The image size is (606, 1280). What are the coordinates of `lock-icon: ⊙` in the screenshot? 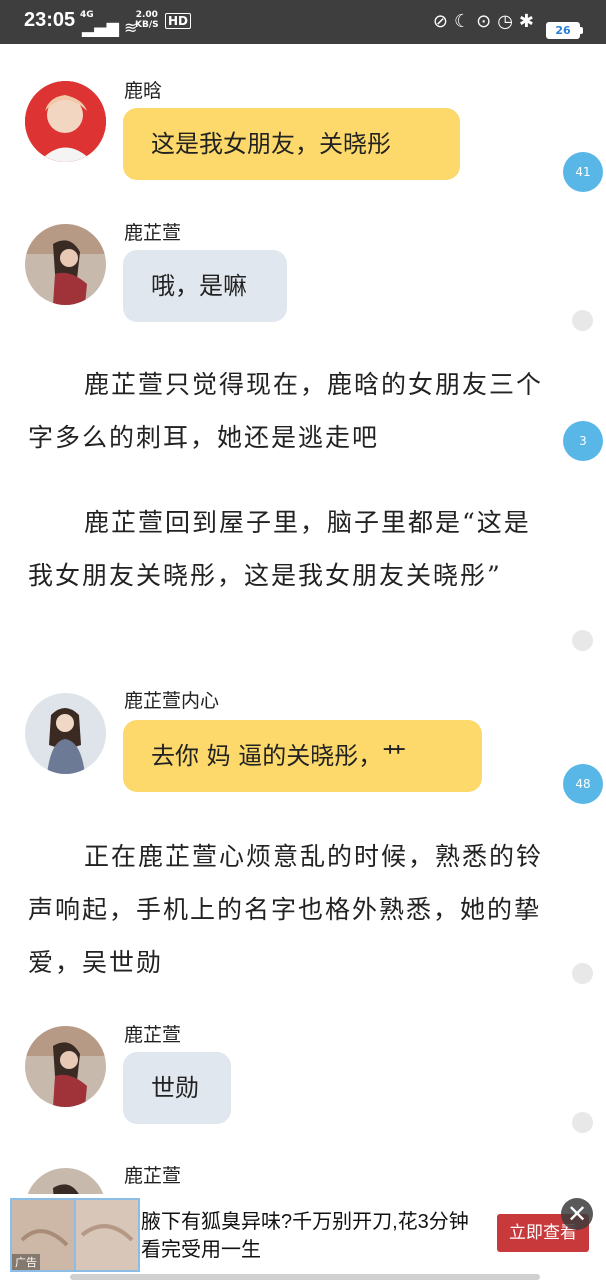 It's located at (487, 21).